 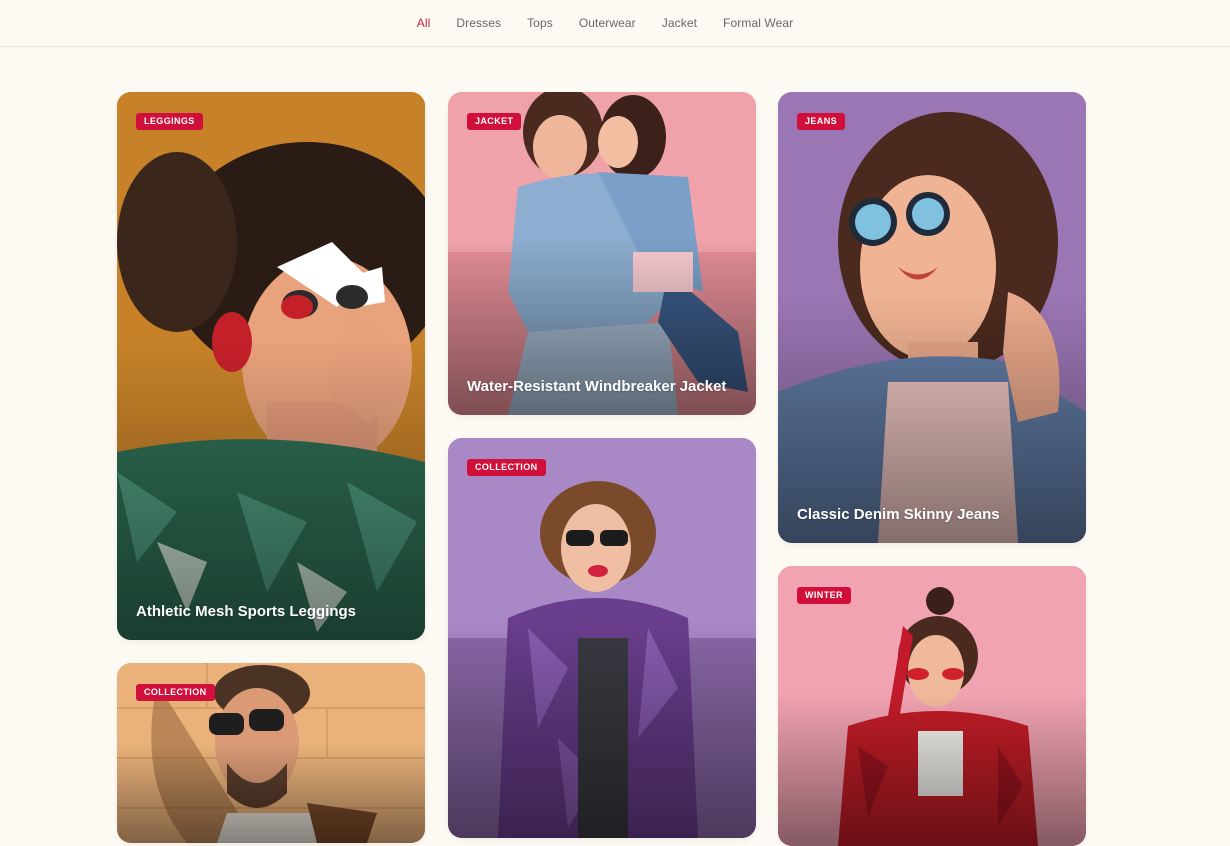 What do you see at coordinates (758, 23) in the screenshot?
I see `tab-formal-wear: Formal Wear` at bounding box center [758, 23].